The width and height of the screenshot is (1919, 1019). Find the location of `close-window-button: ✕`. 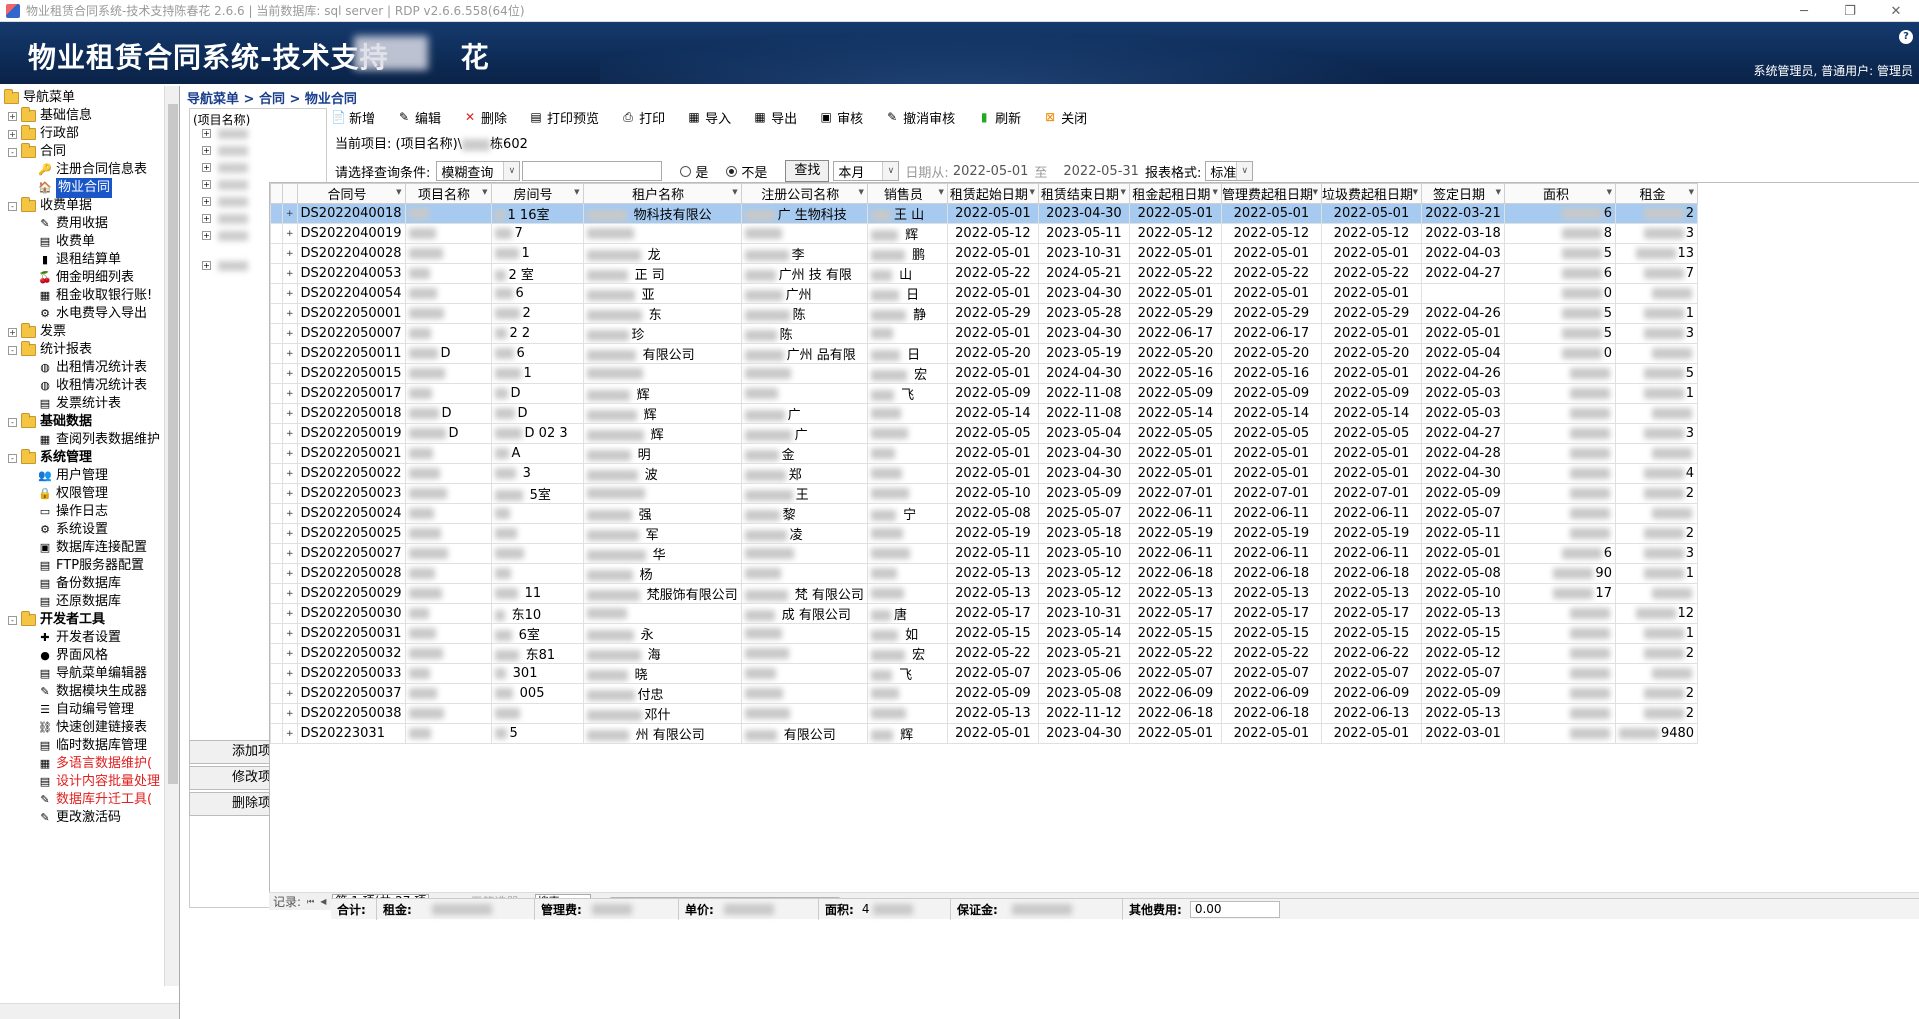

close-window-button: ✕ is located at coordinates (1896, 11).